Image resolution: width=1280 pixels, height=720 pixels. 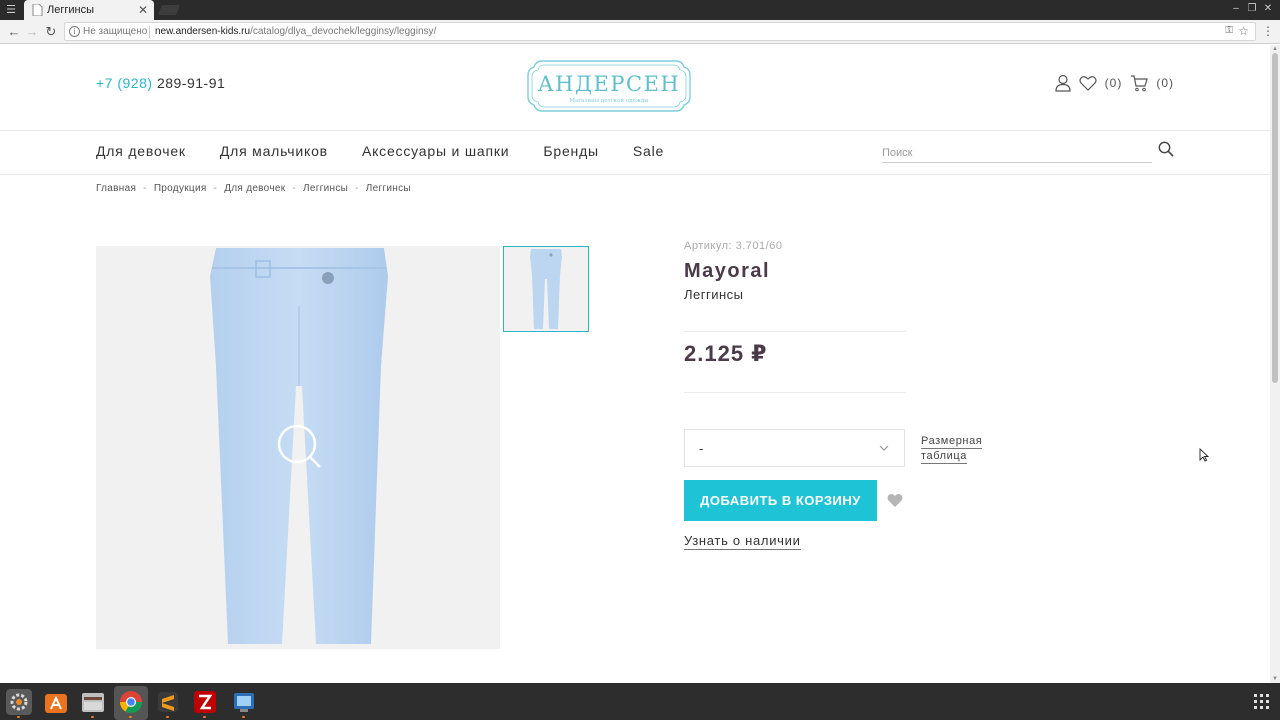 I want to click on url-host: new.andersen-kids.ru, so click(x=203, y=31).